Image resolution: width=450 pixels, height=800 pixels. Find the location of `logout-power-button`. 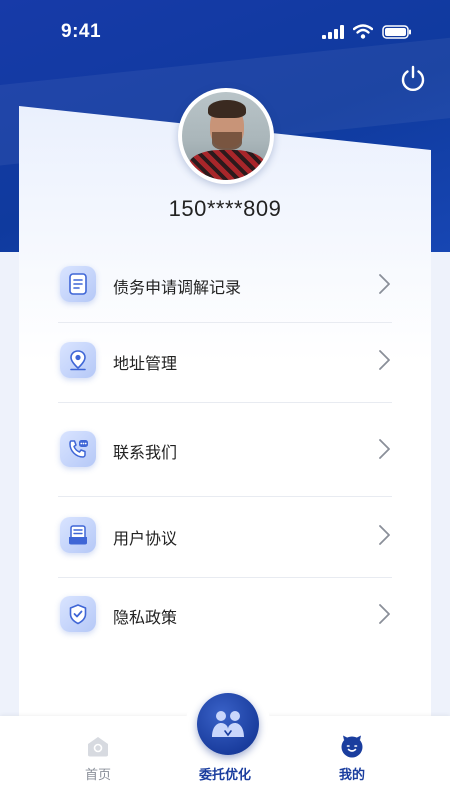

logout-power-button is located at coordinates (413, 78).